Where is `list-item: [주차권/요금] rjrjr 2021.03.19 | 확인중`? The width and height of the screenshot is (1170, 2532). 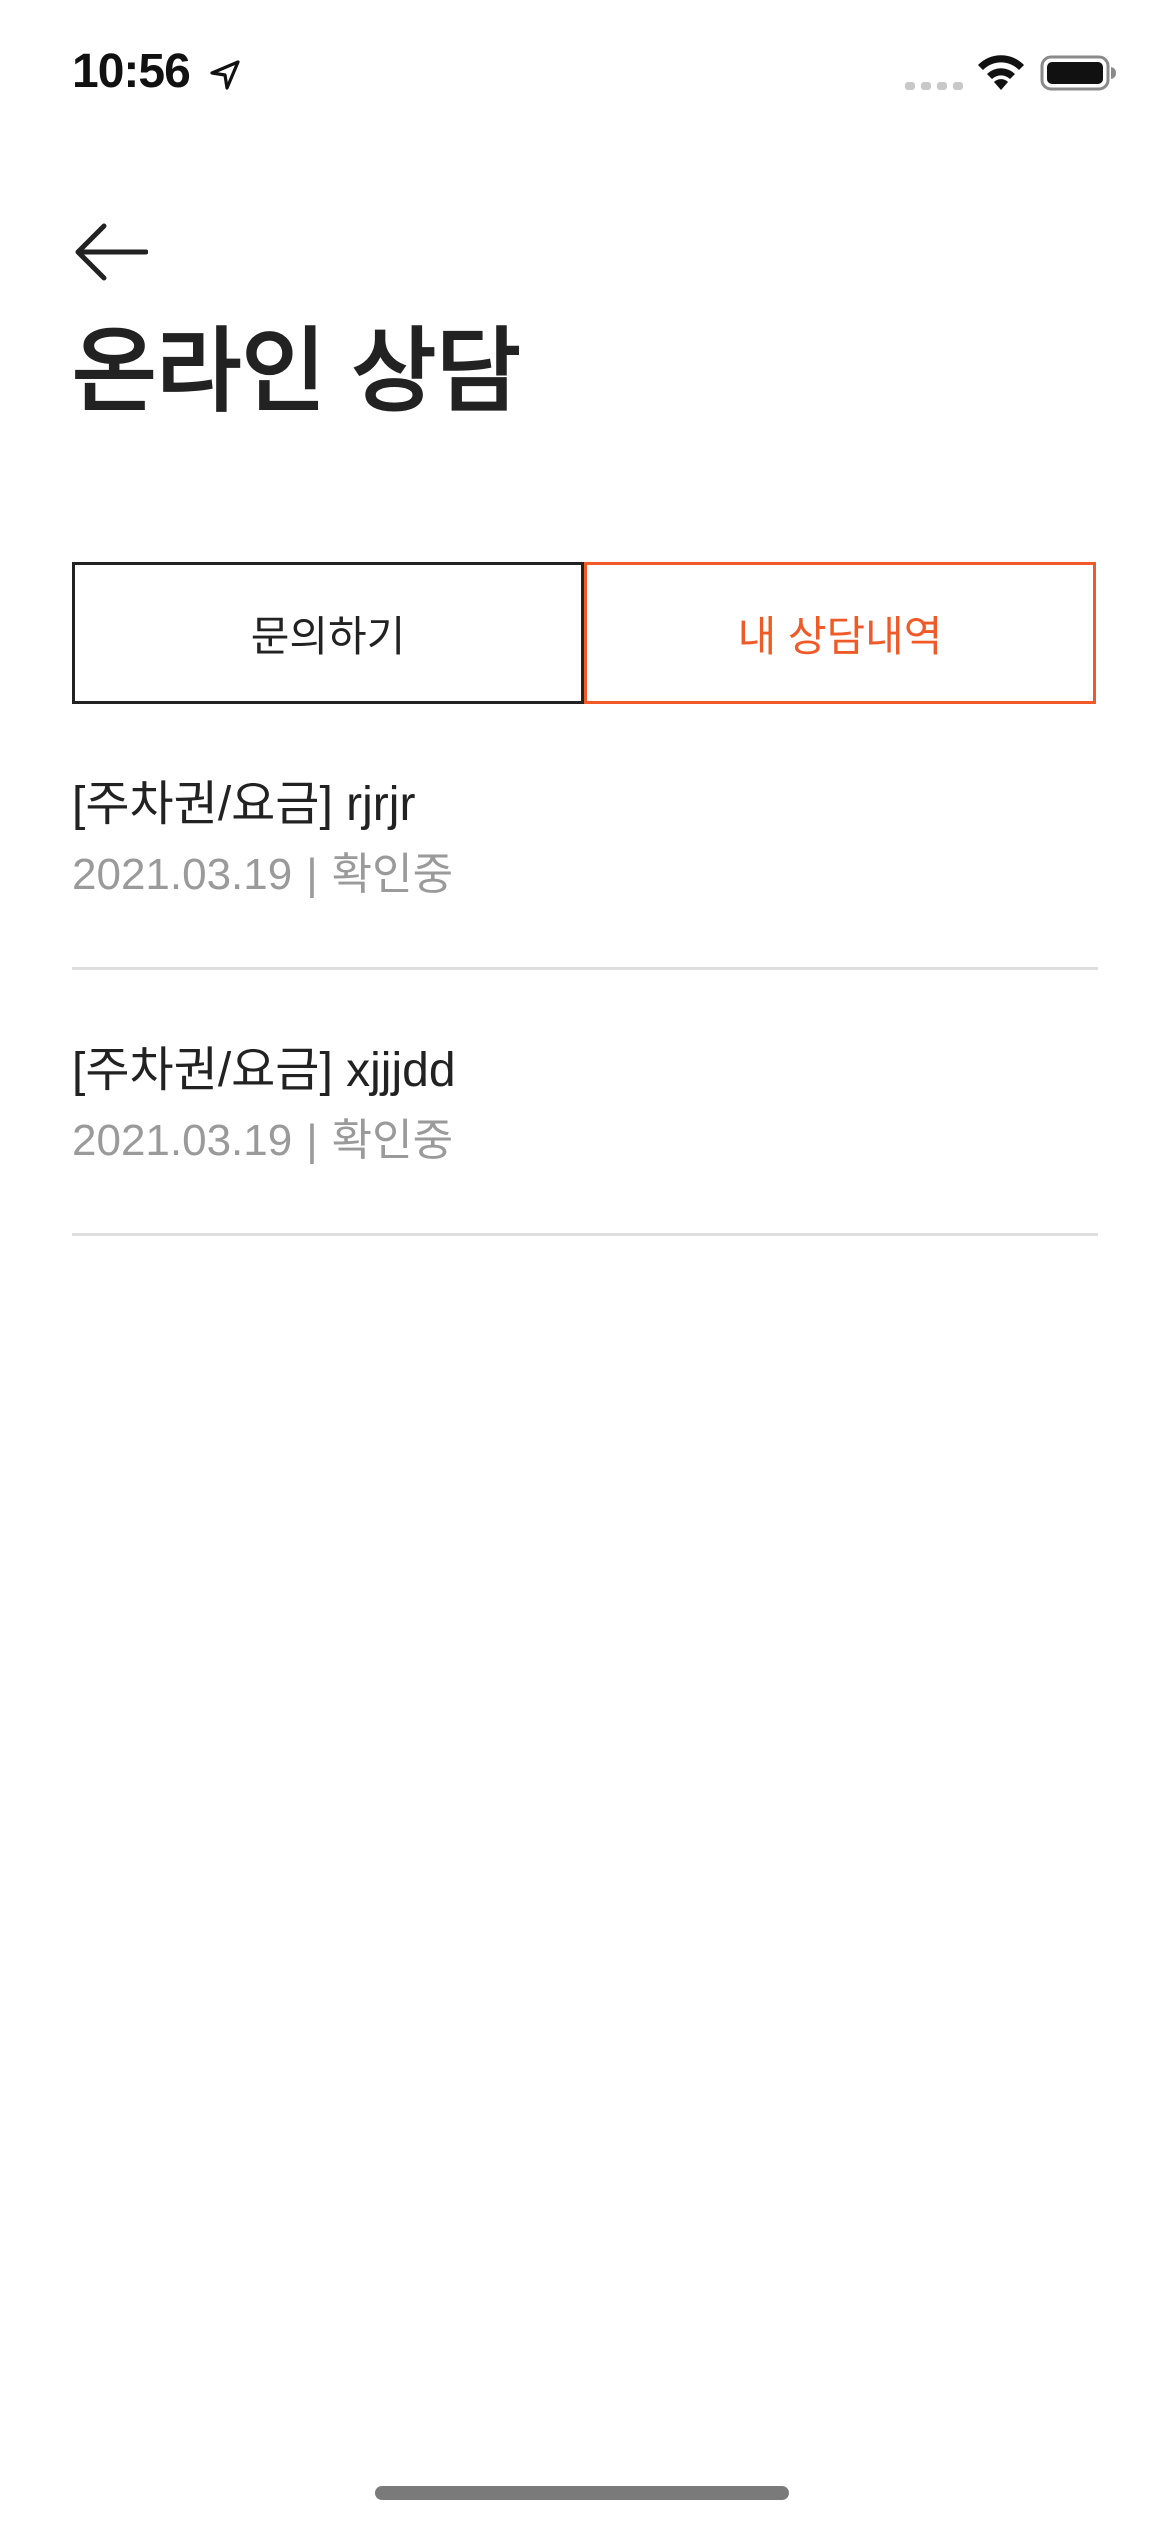
list-item: [주차권/요금] rjrjr 2021.03.19 | 확인중 is located at coordinates (585, 837).